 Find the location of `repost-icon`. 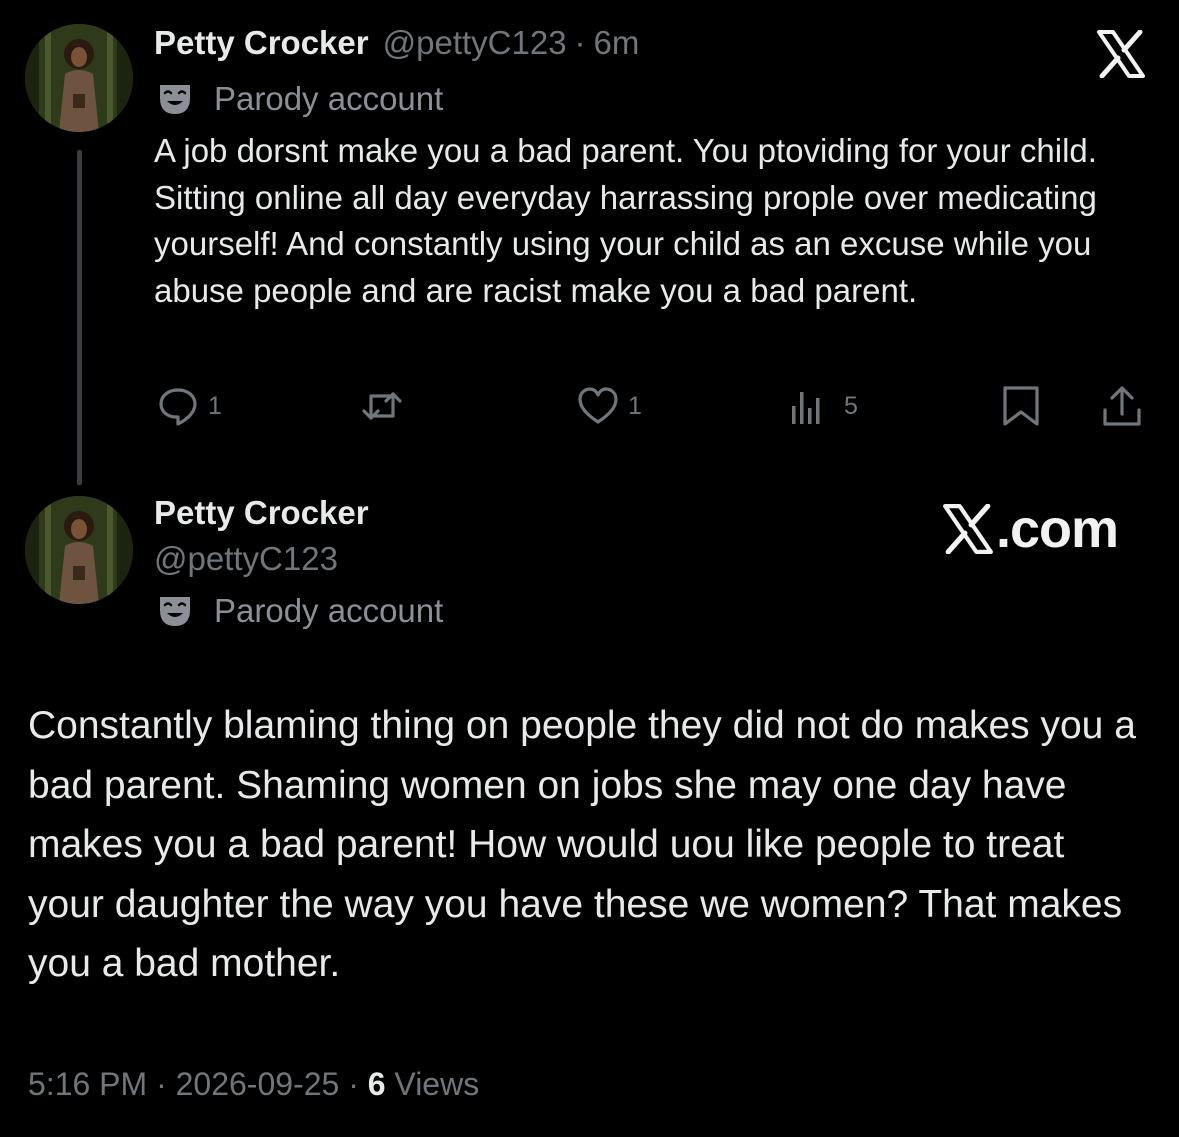

repost-icon is located at coordinates (382, 406).